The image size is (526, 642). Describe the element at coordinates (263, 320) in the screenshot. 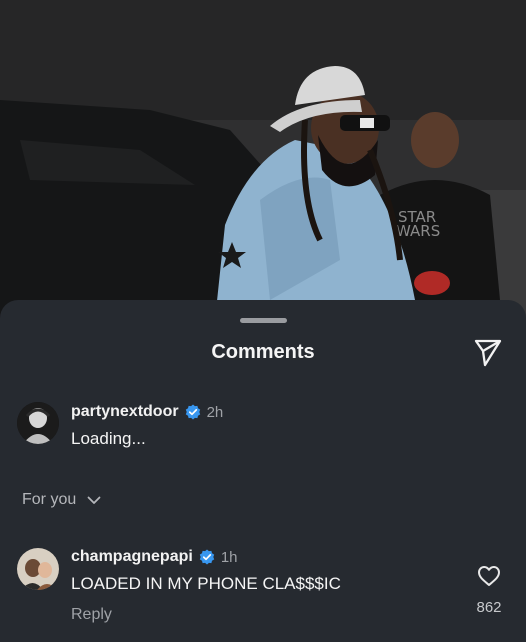

I see `sheet-grab-handle` at that location.